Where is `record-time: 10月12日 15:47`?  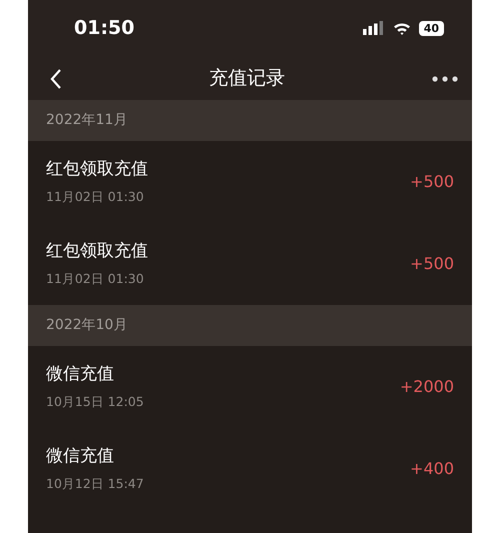
record-time: 10月12日 15:47 is located at coordinates (95, 484).